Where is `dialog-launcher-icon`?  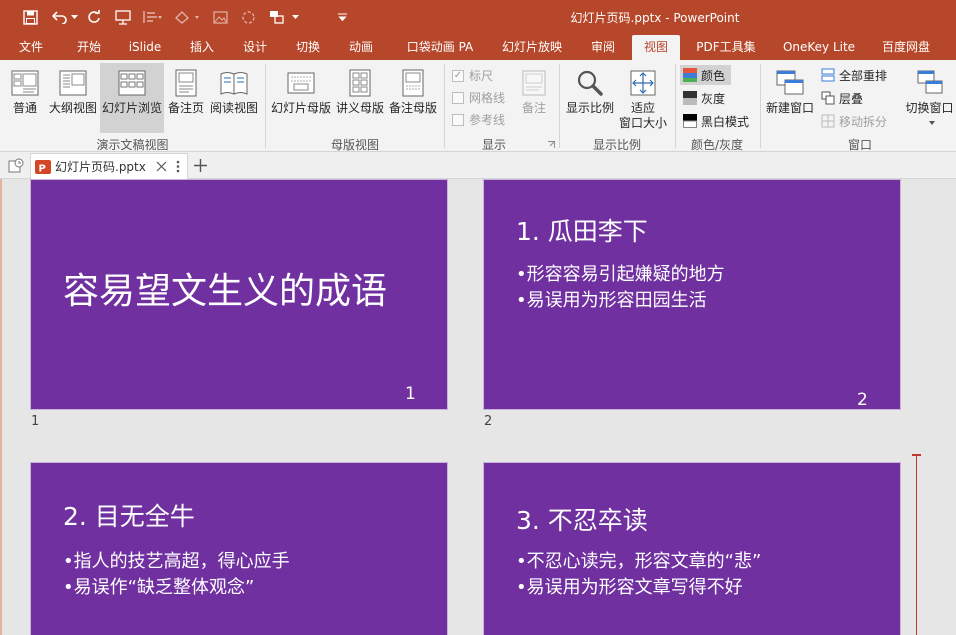
dialog-launcher-icon is located at coordinates (551, 144).